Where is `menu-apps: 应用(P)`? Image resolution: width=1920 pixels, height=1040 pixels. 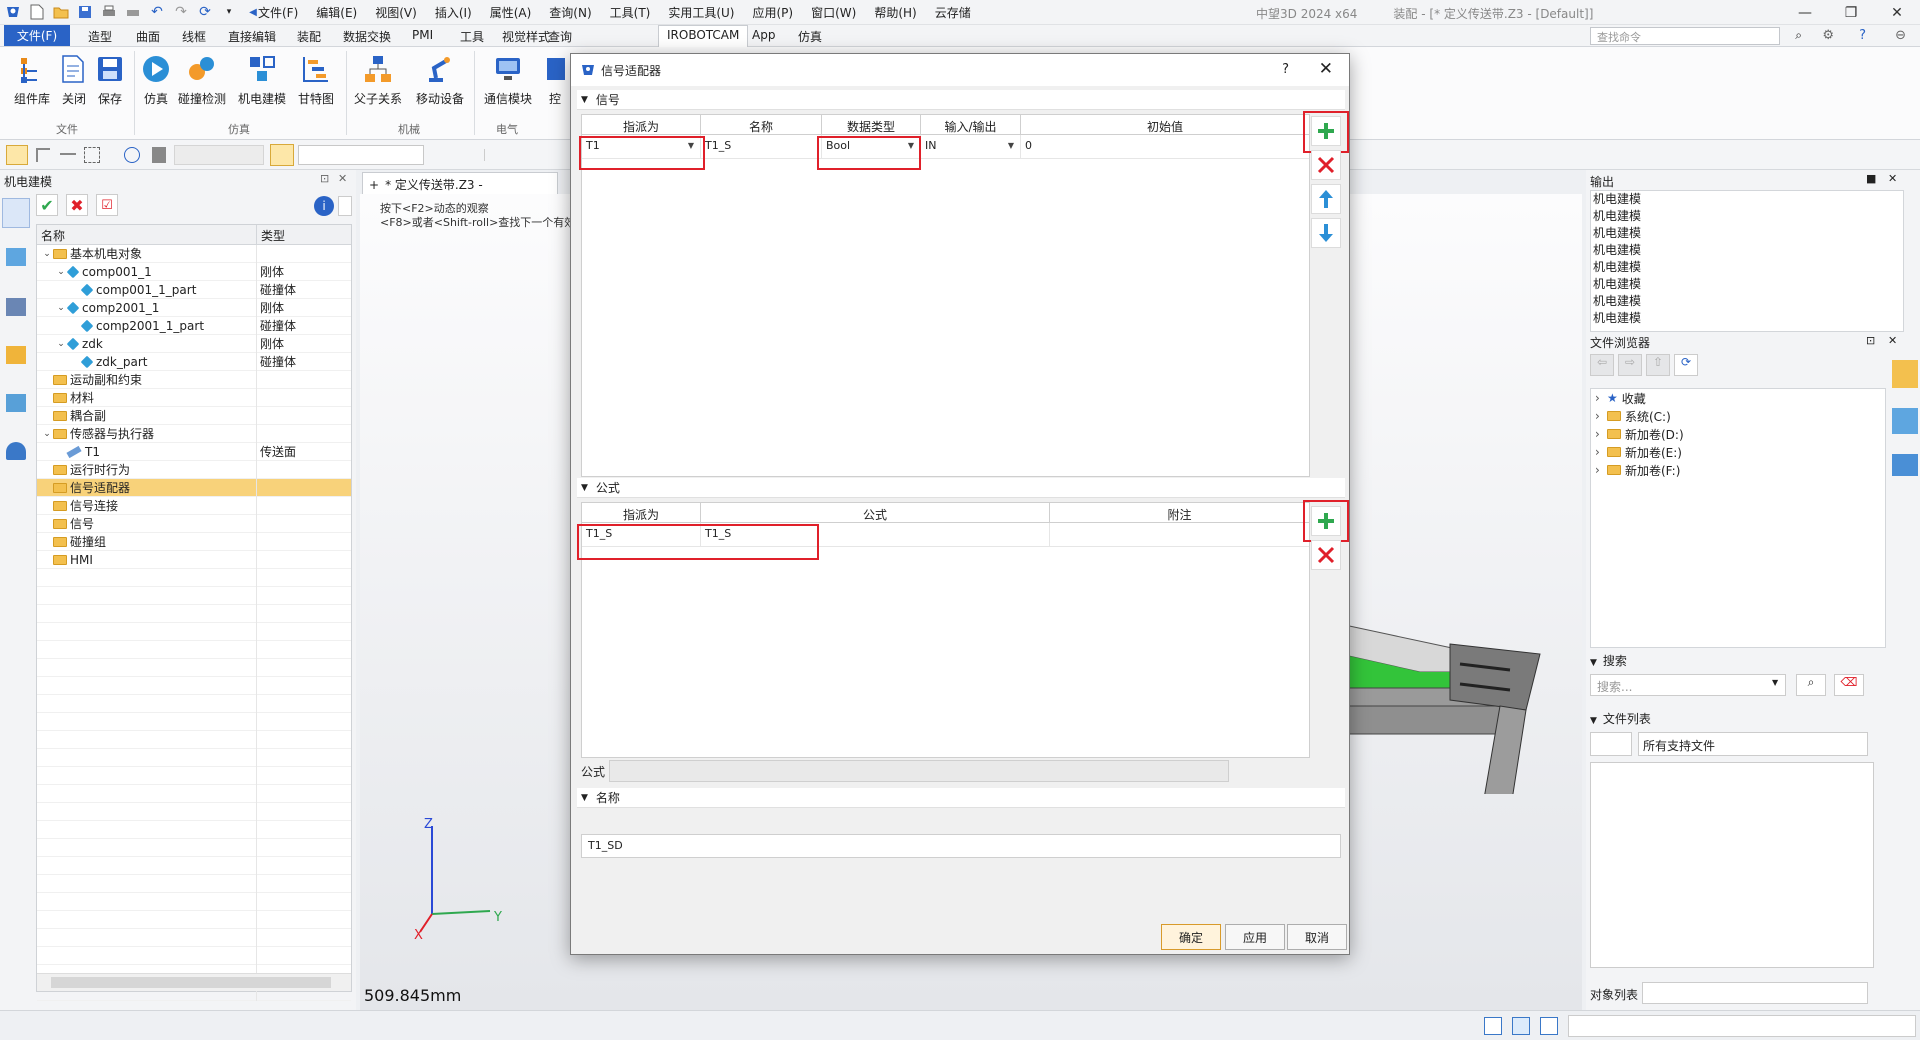
menu-apps: 应用(P) is located at coordinates (773, 12).